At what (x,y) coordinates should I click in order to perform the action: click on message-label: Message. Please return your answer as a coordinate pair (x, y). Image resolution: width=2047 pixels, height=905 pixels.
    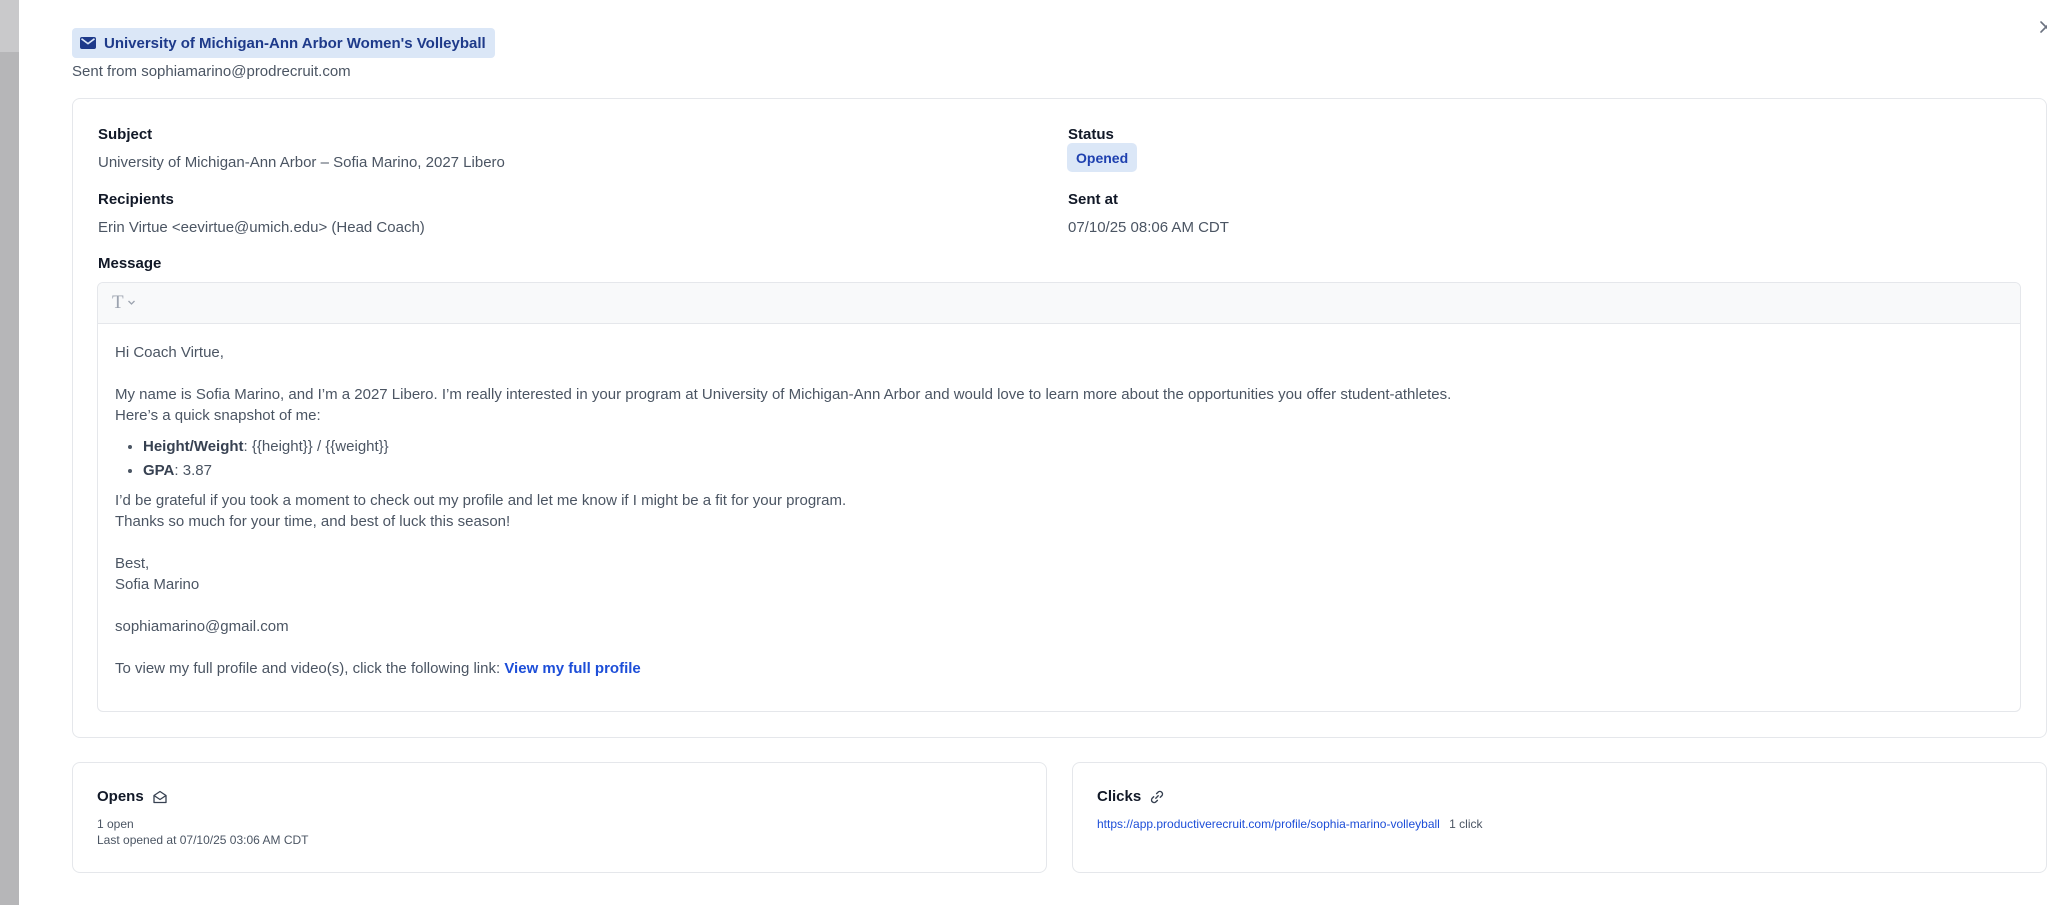
    Looking at the image, I should click on (130, 263).